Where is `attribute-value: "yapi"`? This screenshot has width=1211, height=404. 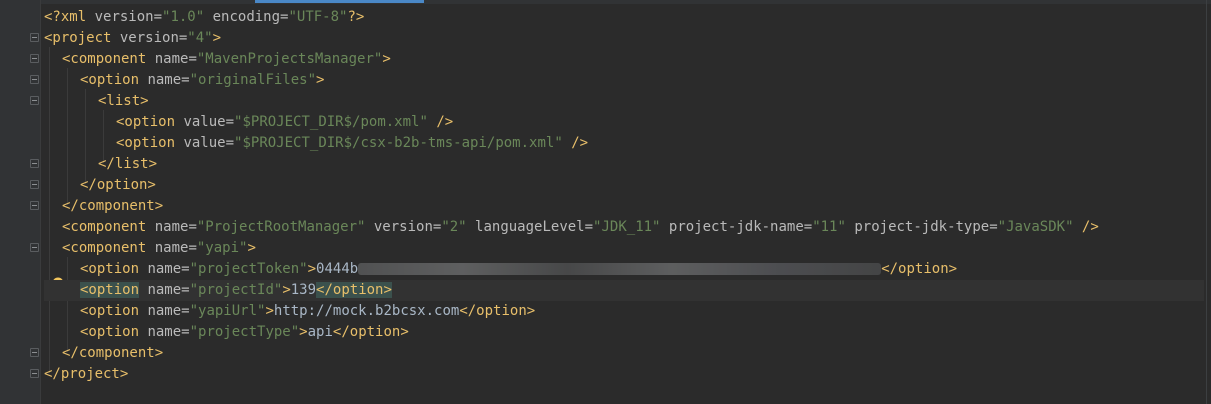
attribute-value: "yapi" is located at coordinates (222, 248).